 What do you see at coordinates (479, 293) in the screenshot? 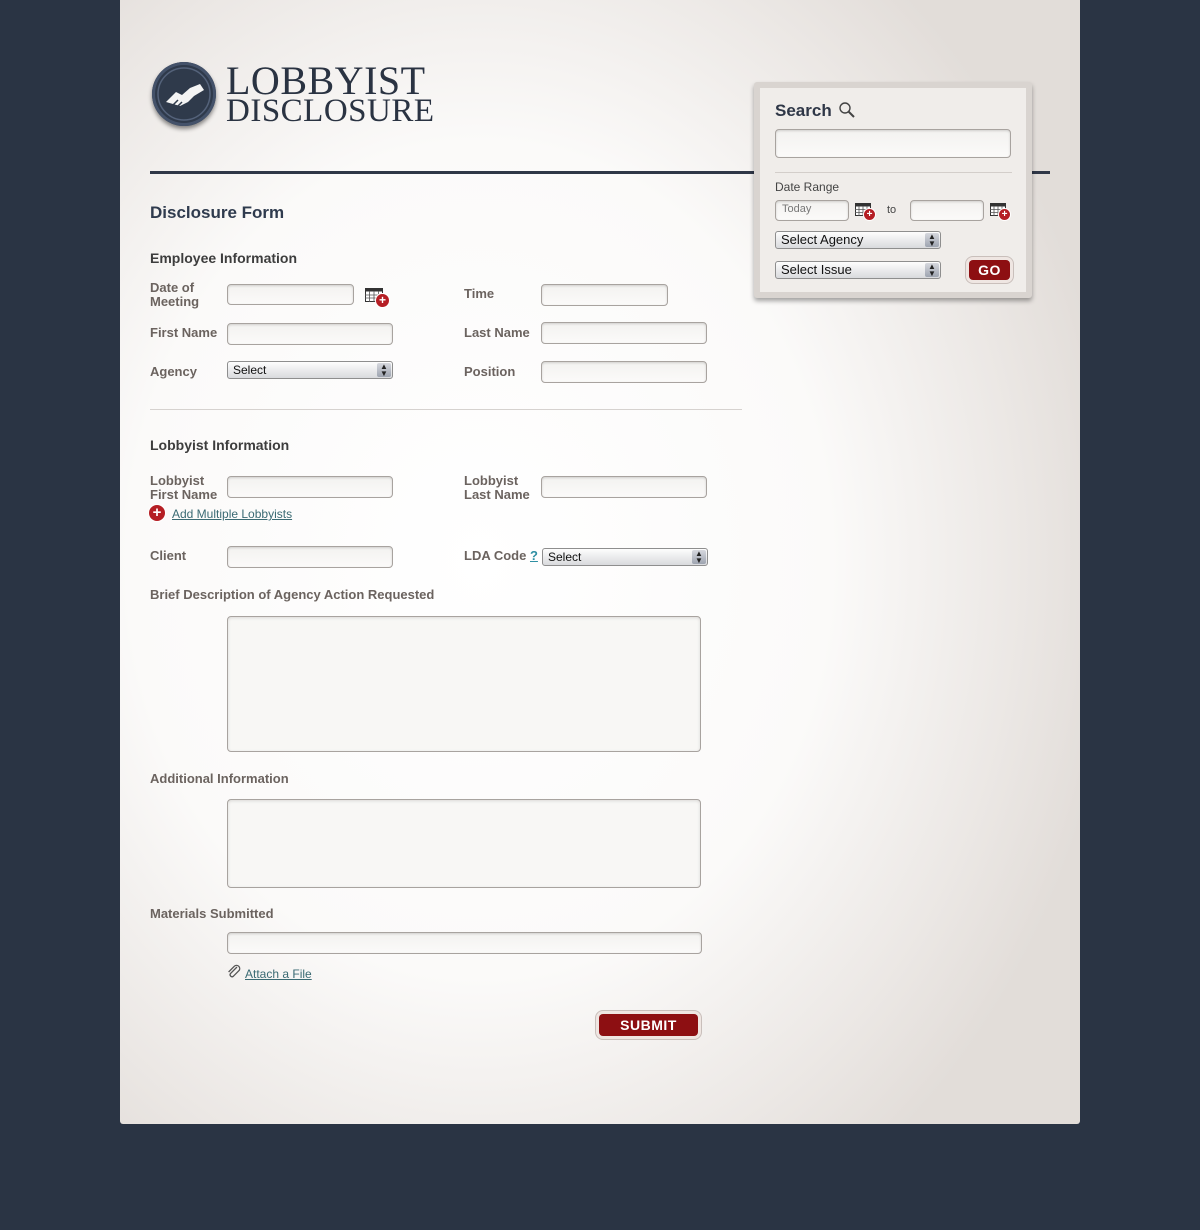
I see `time-label: Time` at bounding box center [479, 293].